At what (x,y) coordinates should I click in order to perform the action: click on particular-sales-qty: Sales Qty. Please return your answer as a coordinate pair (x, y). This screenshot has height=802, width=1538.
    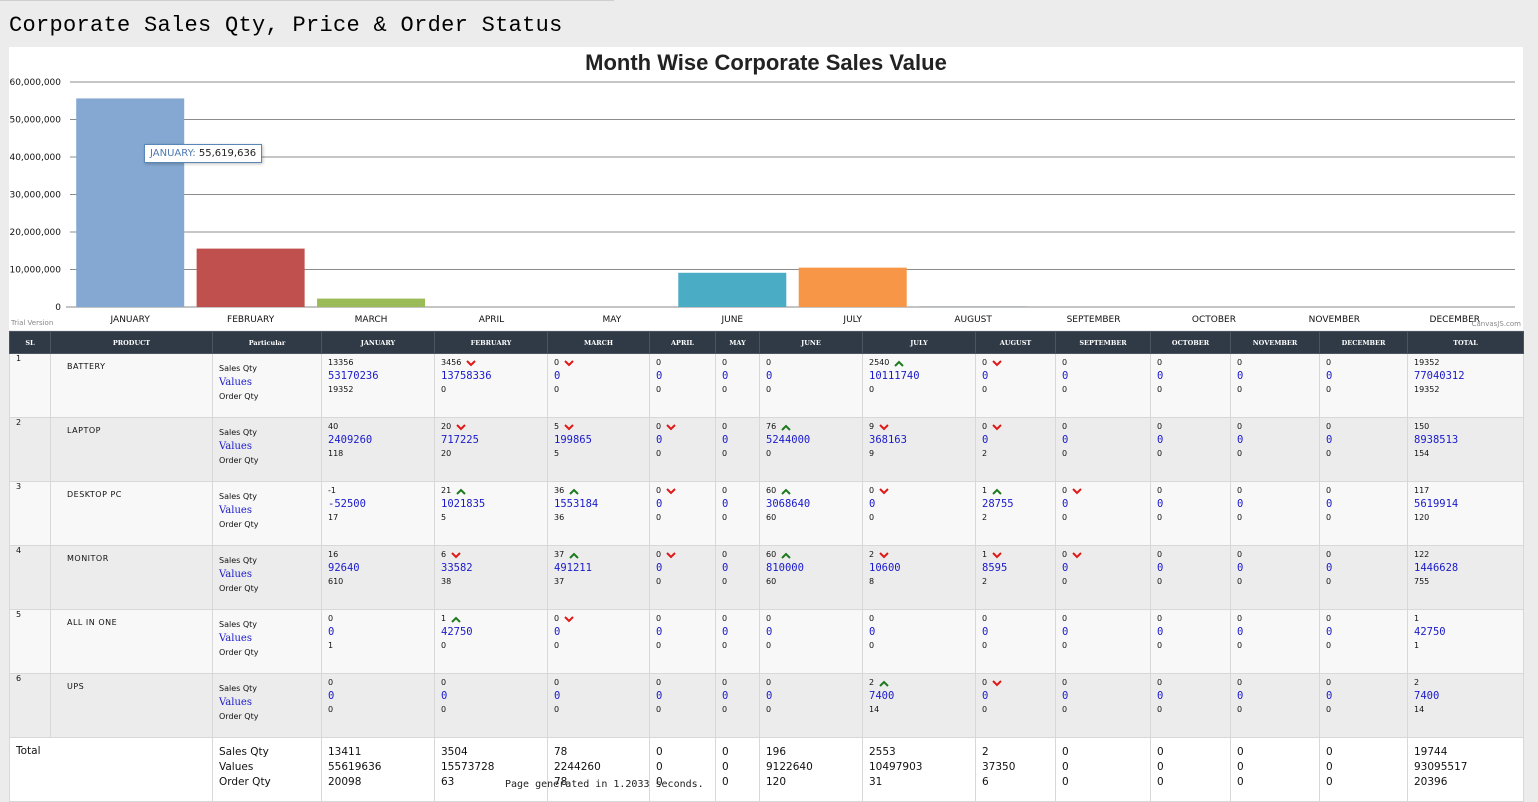
    Looking at the image, I should click on (270, 497).